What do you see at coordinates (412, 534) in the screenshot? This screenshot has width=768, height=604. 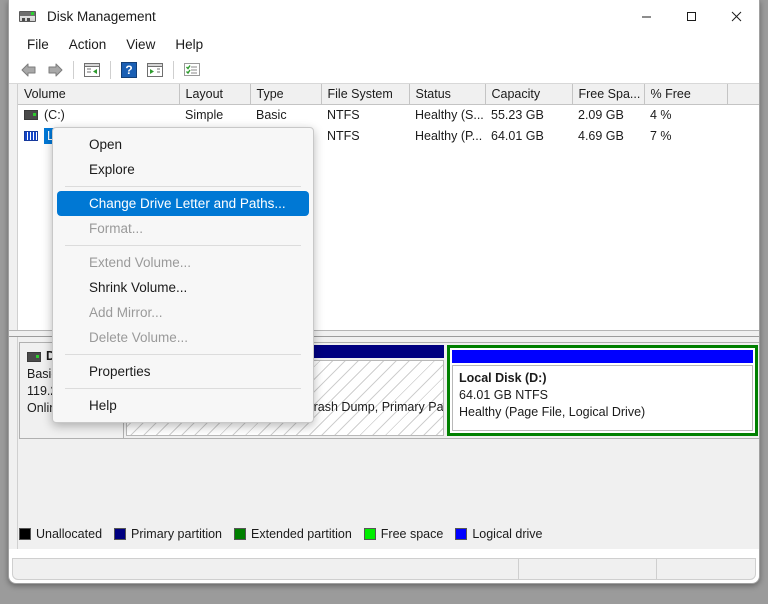 I see `legend-label-free-space: Free space` at bounding box center [412, 534].